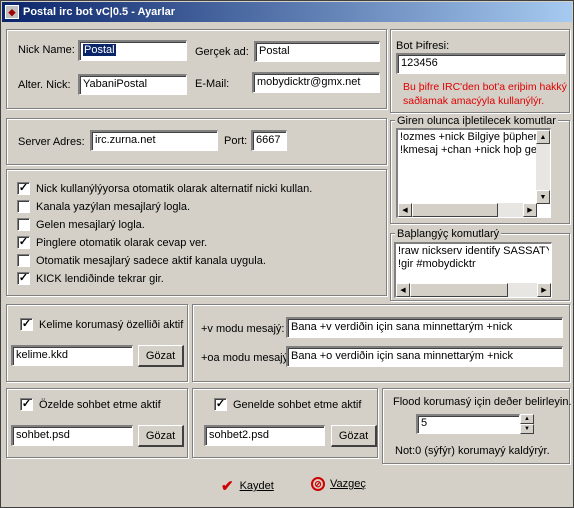 The width and height of the screenshot is (574, 508). What do you see at coordinates (246, 358) in the screenshot?
I see `op-mode-label: +oa modu mesajý:` at bounding box center [246, 358].